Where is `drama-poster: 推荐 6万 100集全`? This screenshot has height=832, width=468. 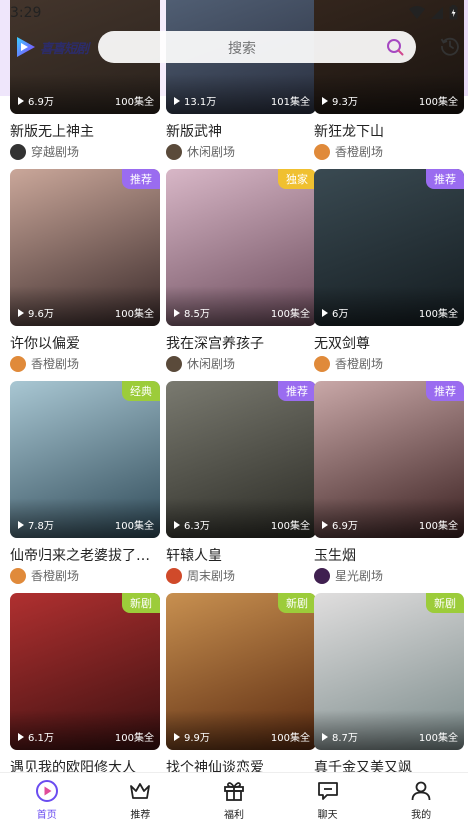 drama-poster: 推荐 6万 100集全 is located at coordinates (389, 247).